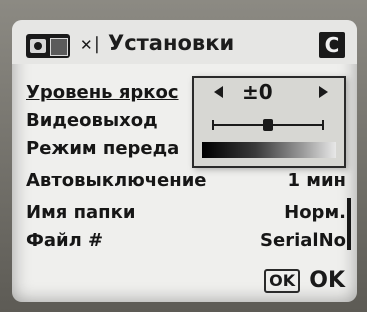 The width and height of the screenshot is (367, 312). I want to click on slider-min-tick, so click(213, 125).